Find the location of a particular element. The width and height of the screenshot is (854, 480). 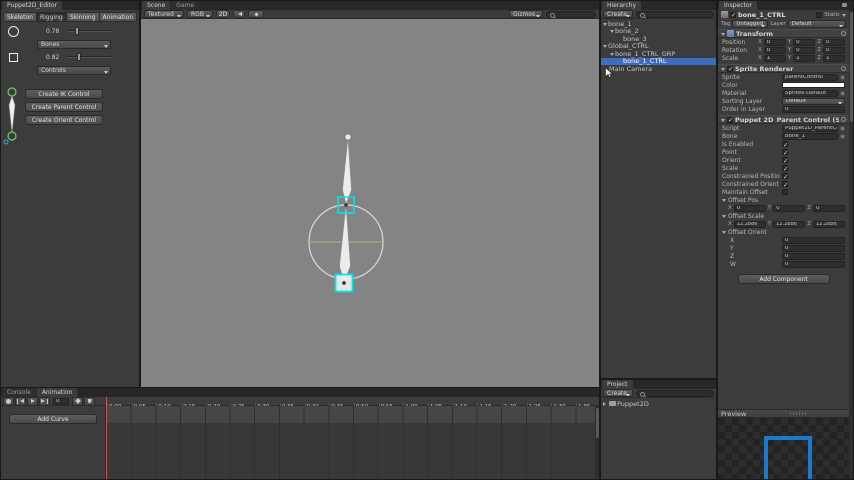

bone-1-shape is located at coordinates (345, 243).